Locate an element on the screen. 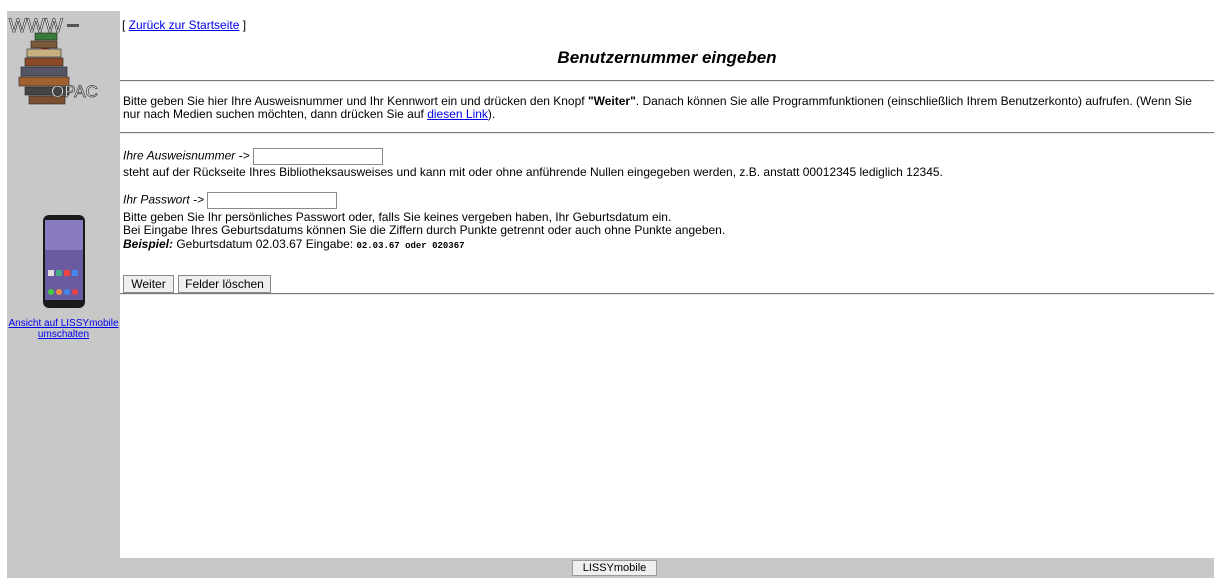 This screenshot has width=1214, height=578. example-input-mono: 02.03.67 oder 020367 is located at coordinates (410, 246).